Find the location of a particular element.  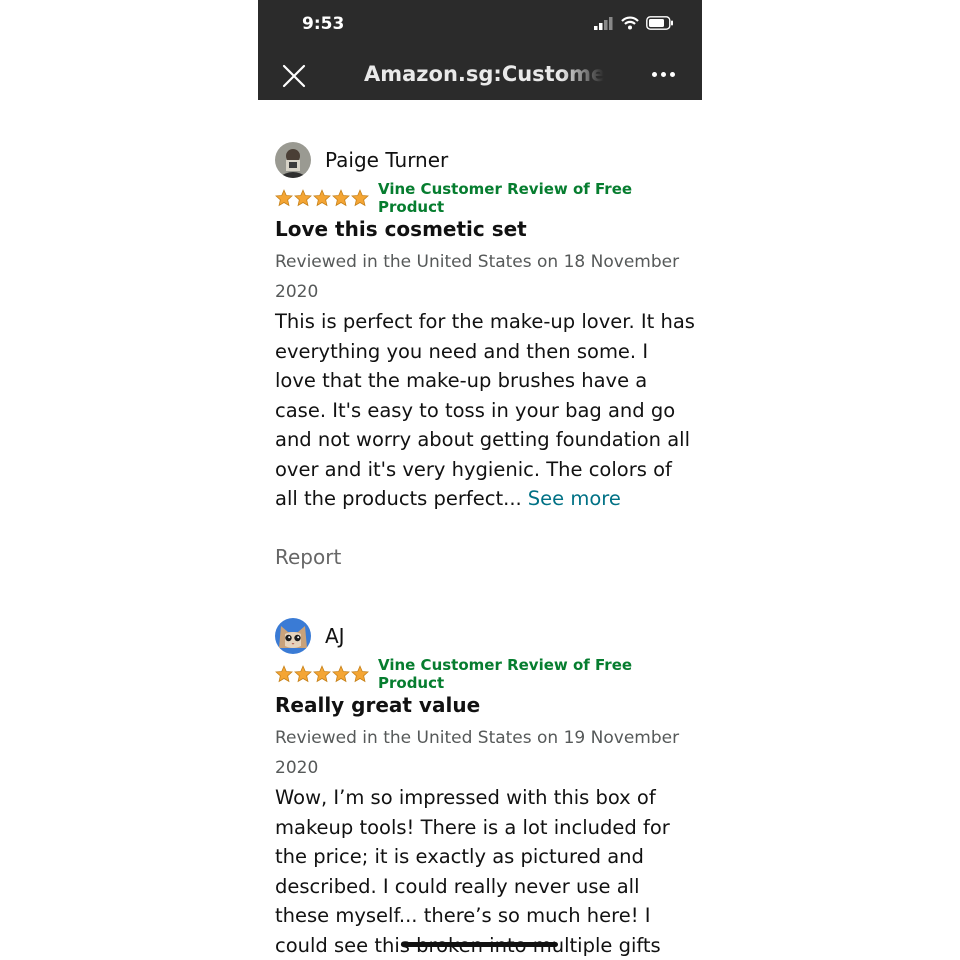

page-title: Amazon.sg:Customer Reviews is located at coordinates (484, 74).